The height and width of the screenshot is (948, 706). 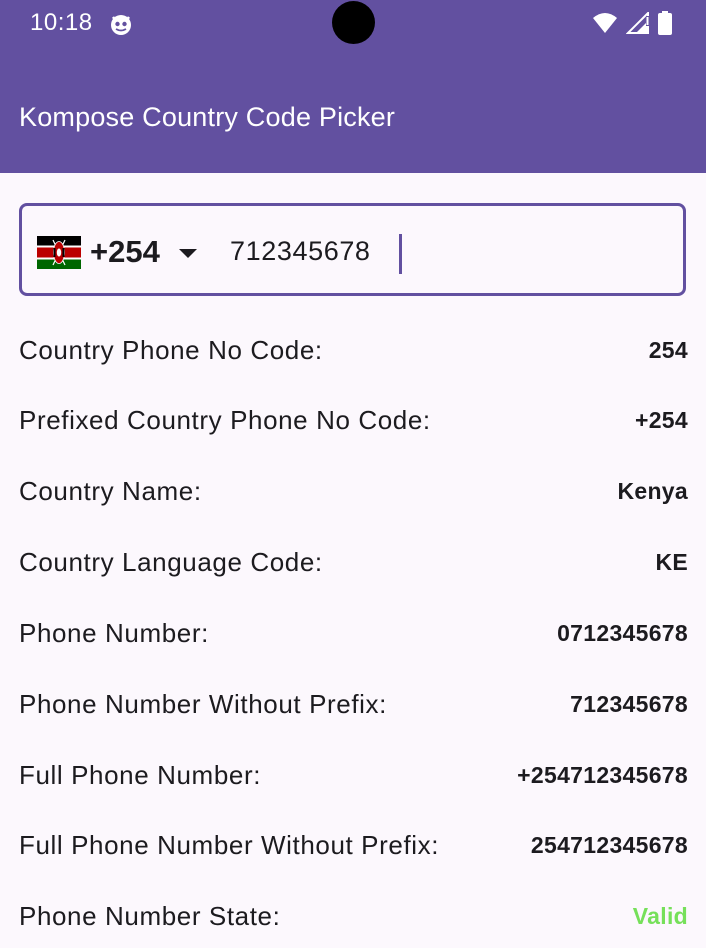 I want to click on country-code-selector: +254, so click(x=125, y=252).